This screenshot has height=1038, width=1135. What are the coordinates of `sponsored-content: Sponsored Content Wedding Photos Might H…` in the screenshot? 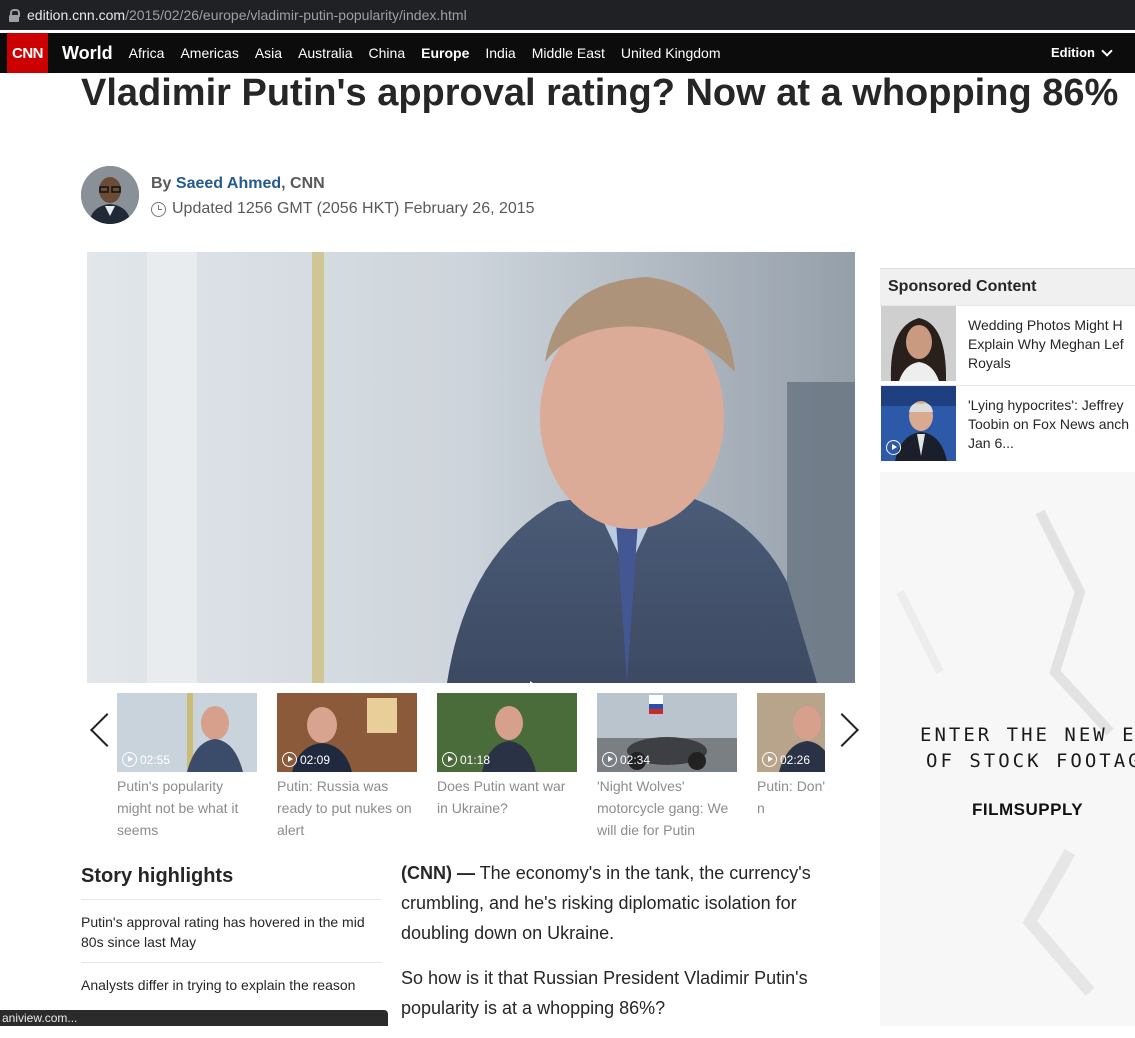 It's located at (1007, 364).